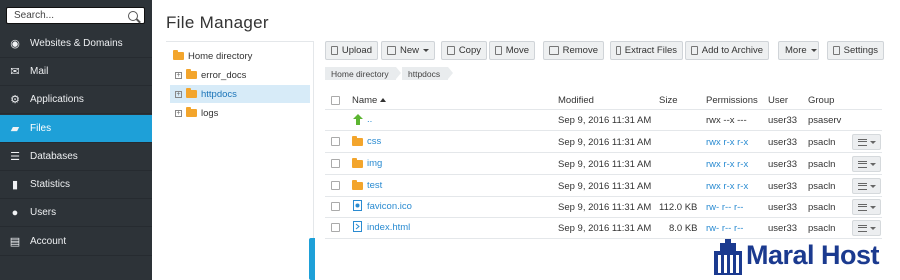  Describe the element at coordinates (76, 157) in the screenshot. I see `sidebar-item-databases: ☰ Databases` at that location.